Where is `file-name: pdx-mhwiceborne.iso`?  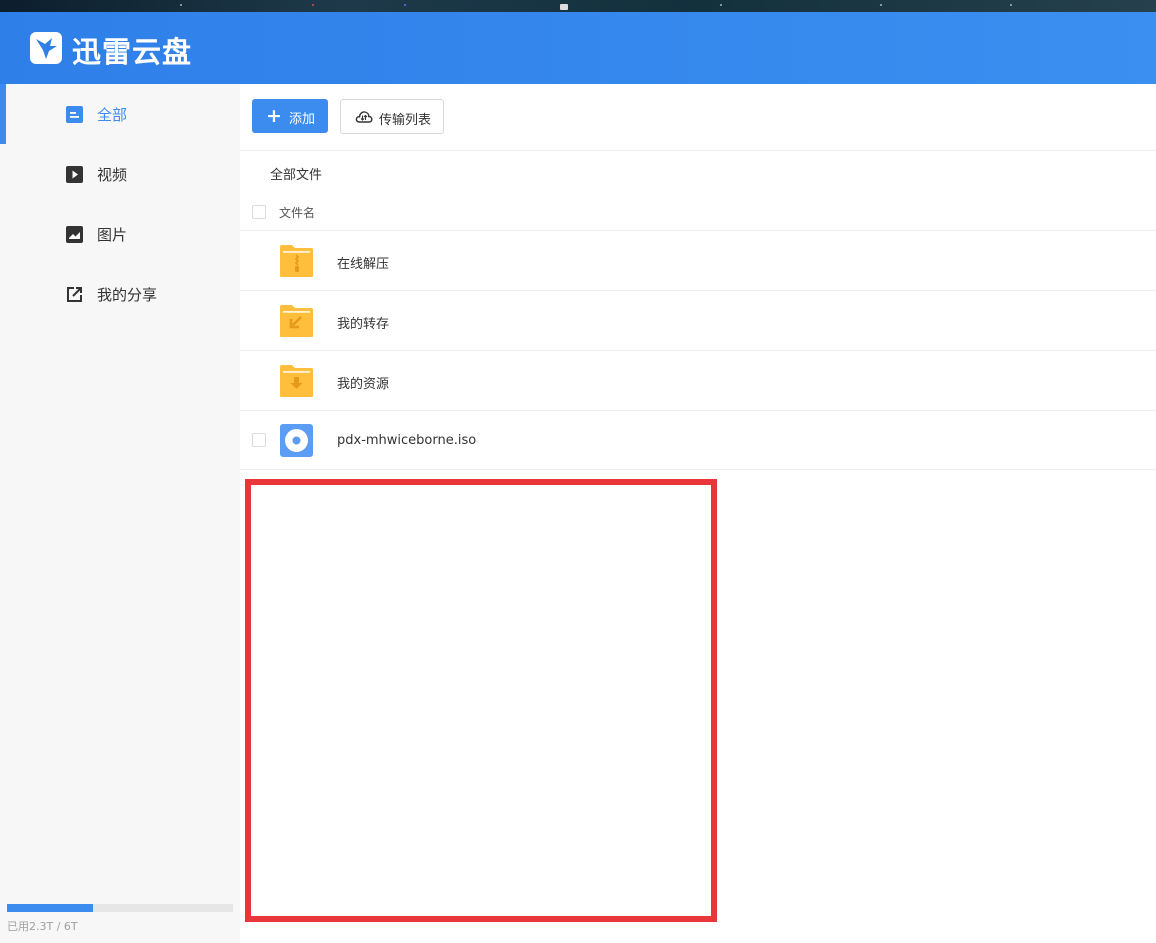 file-name: pdx-mhwiceborne.iso is located at coordinates (407, 440).